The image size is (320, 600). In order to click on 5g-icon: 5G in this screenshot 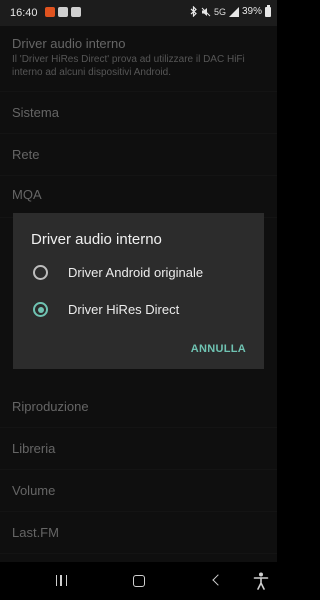, I will do `click(219, 11)`.